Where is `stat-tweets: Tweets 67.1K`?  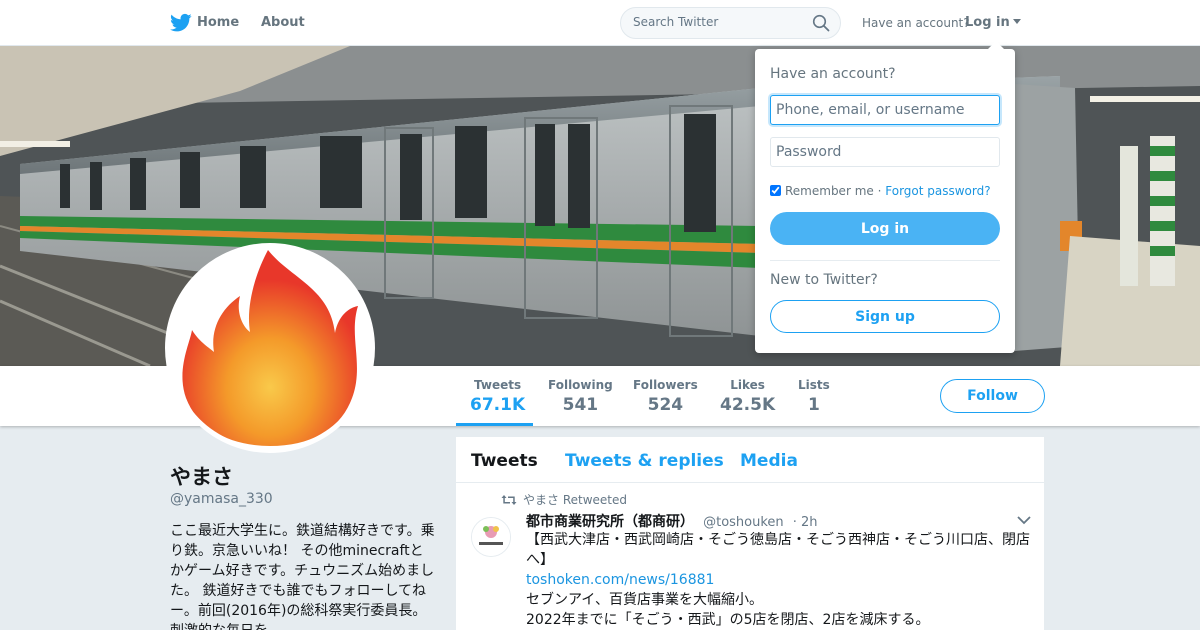
stat-tweets: Tweets 67.1K is located at coordinates (497, 396).